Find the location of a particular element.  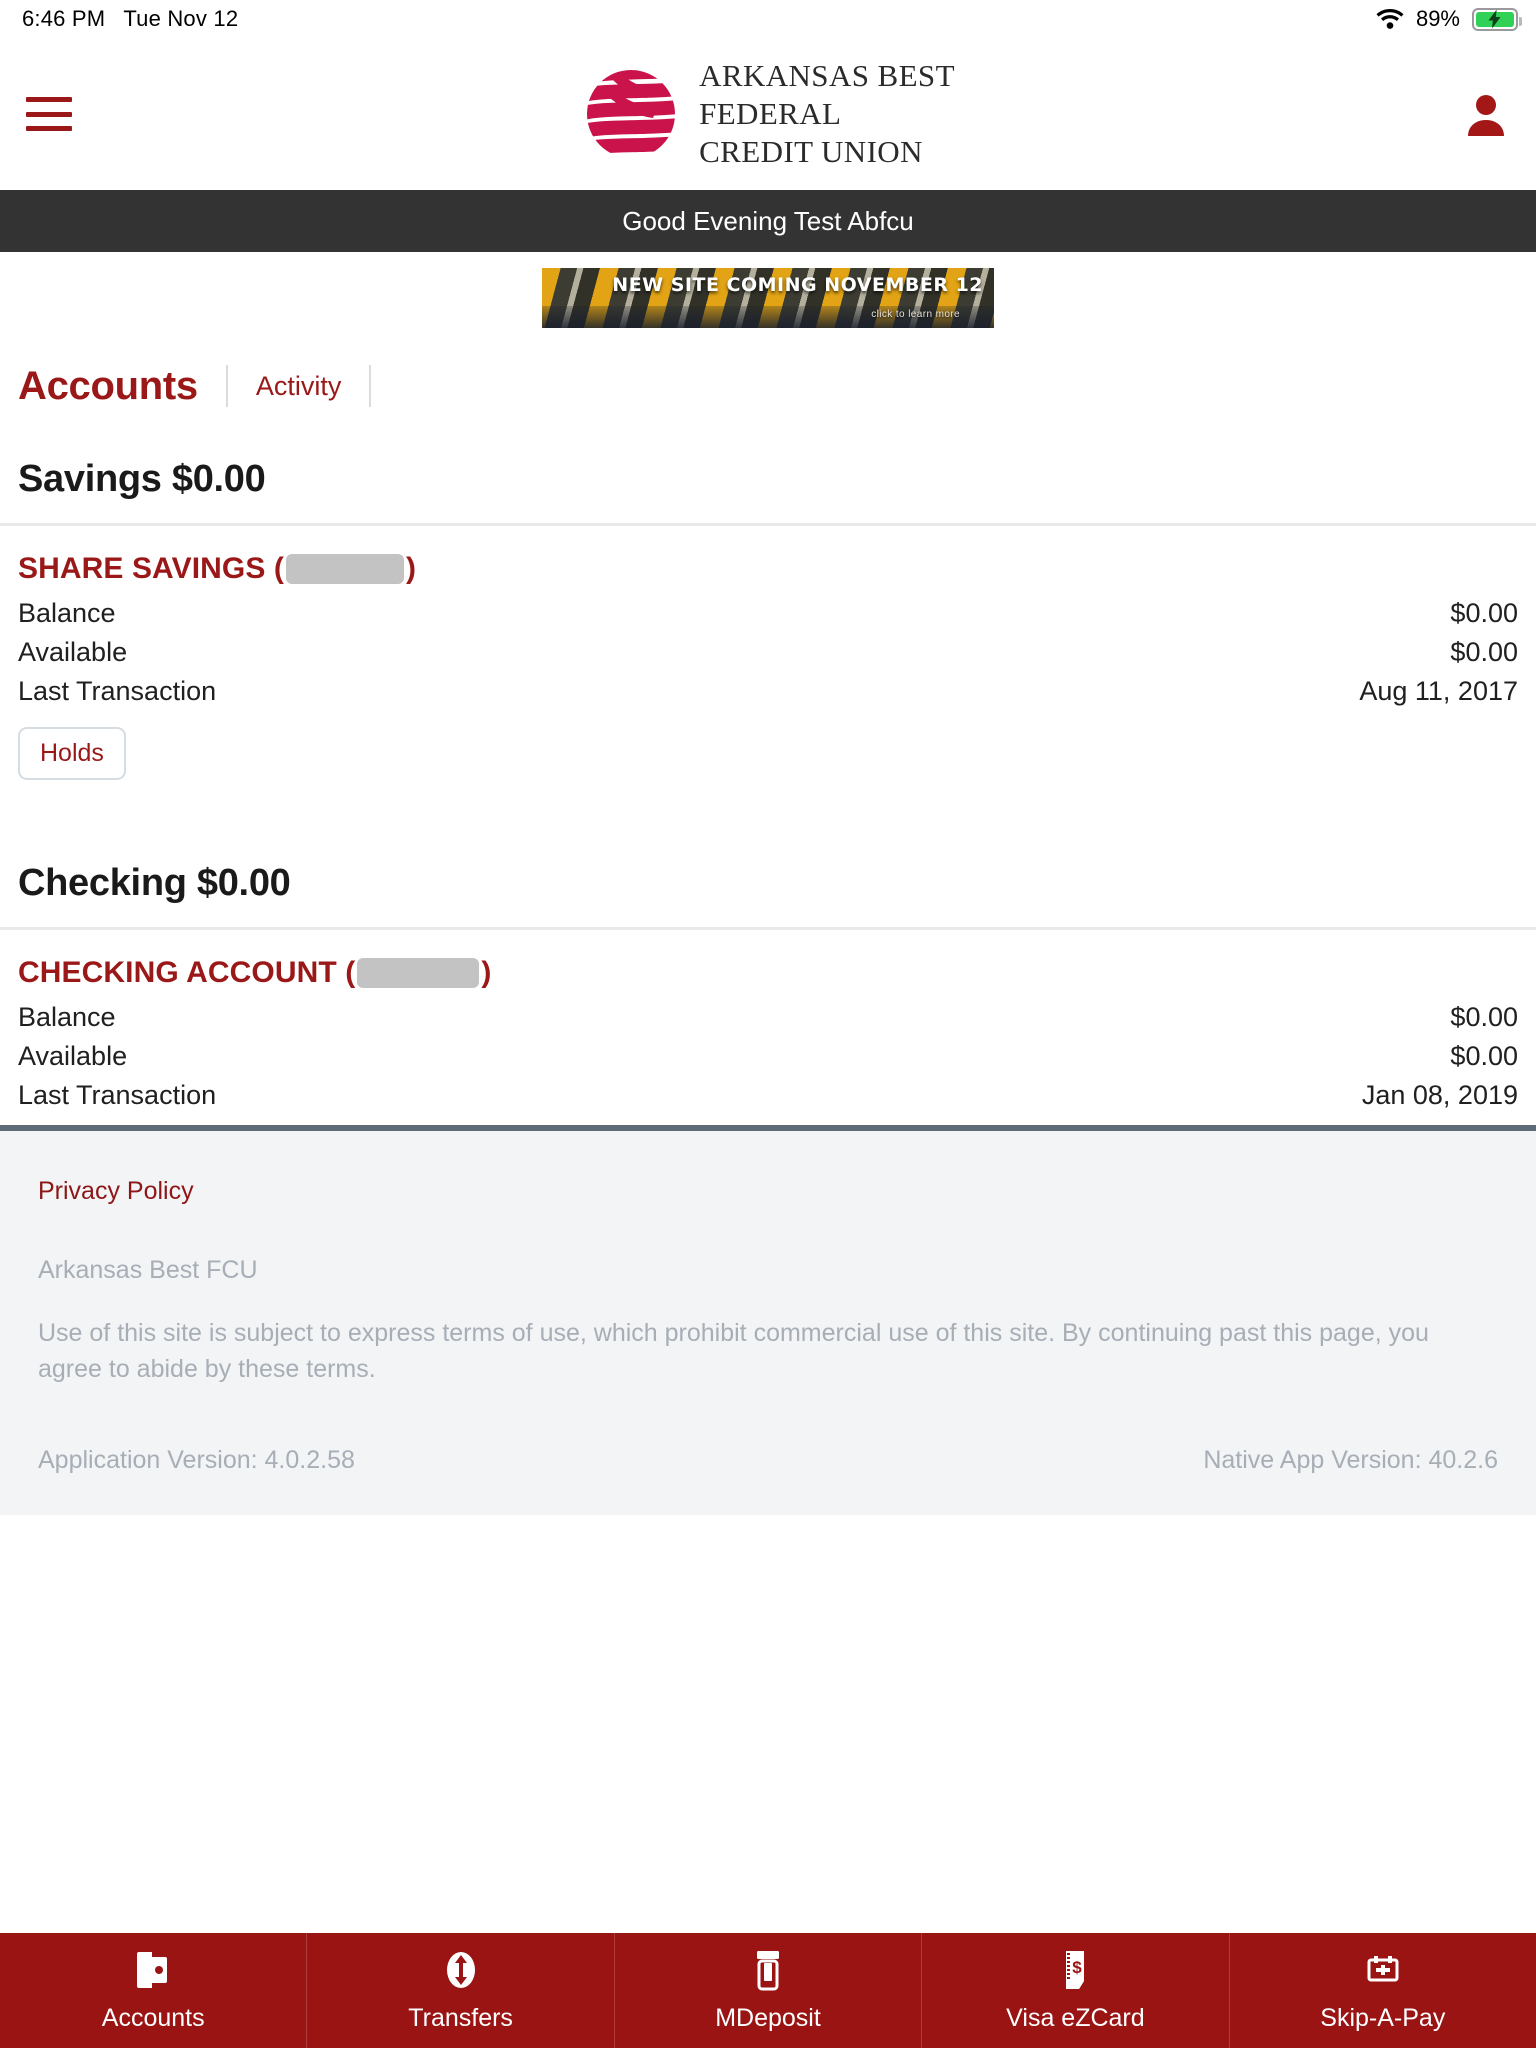

greeting-text: Good Evening Test Abfcu is located at coordinates (768, 220).